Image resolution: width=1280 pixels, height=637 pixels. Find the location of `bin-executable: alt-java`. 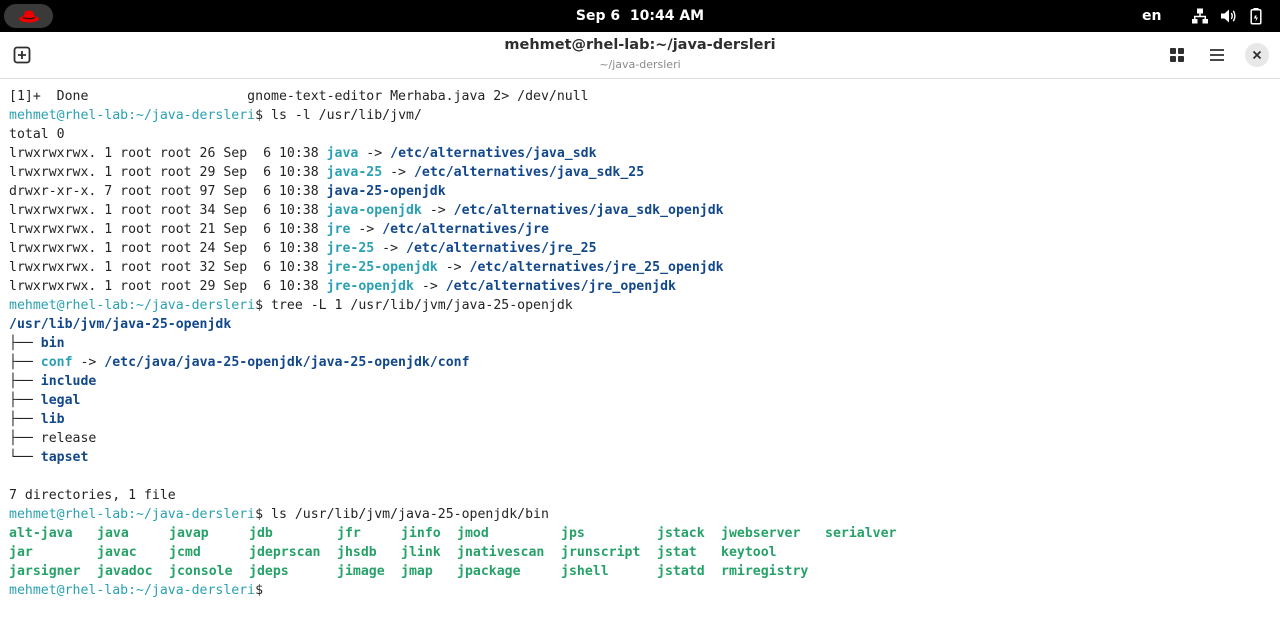

bin-executable: alt-java is located at coordinates (41, 533).